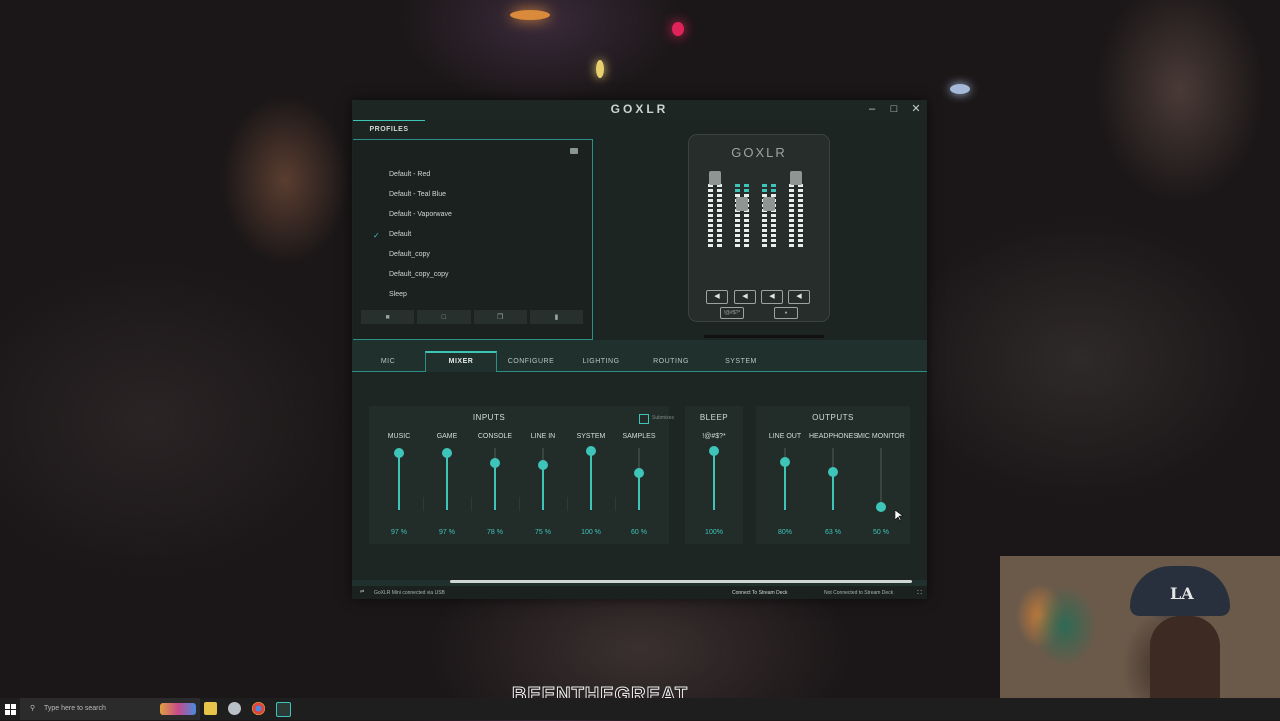 The height and width of the screenshot is (721, 1280). What do you see at coordinates (601, 362) in the screenshot?
I see `tab-lighting: LIGHTING` at bounding box center [601, 362].